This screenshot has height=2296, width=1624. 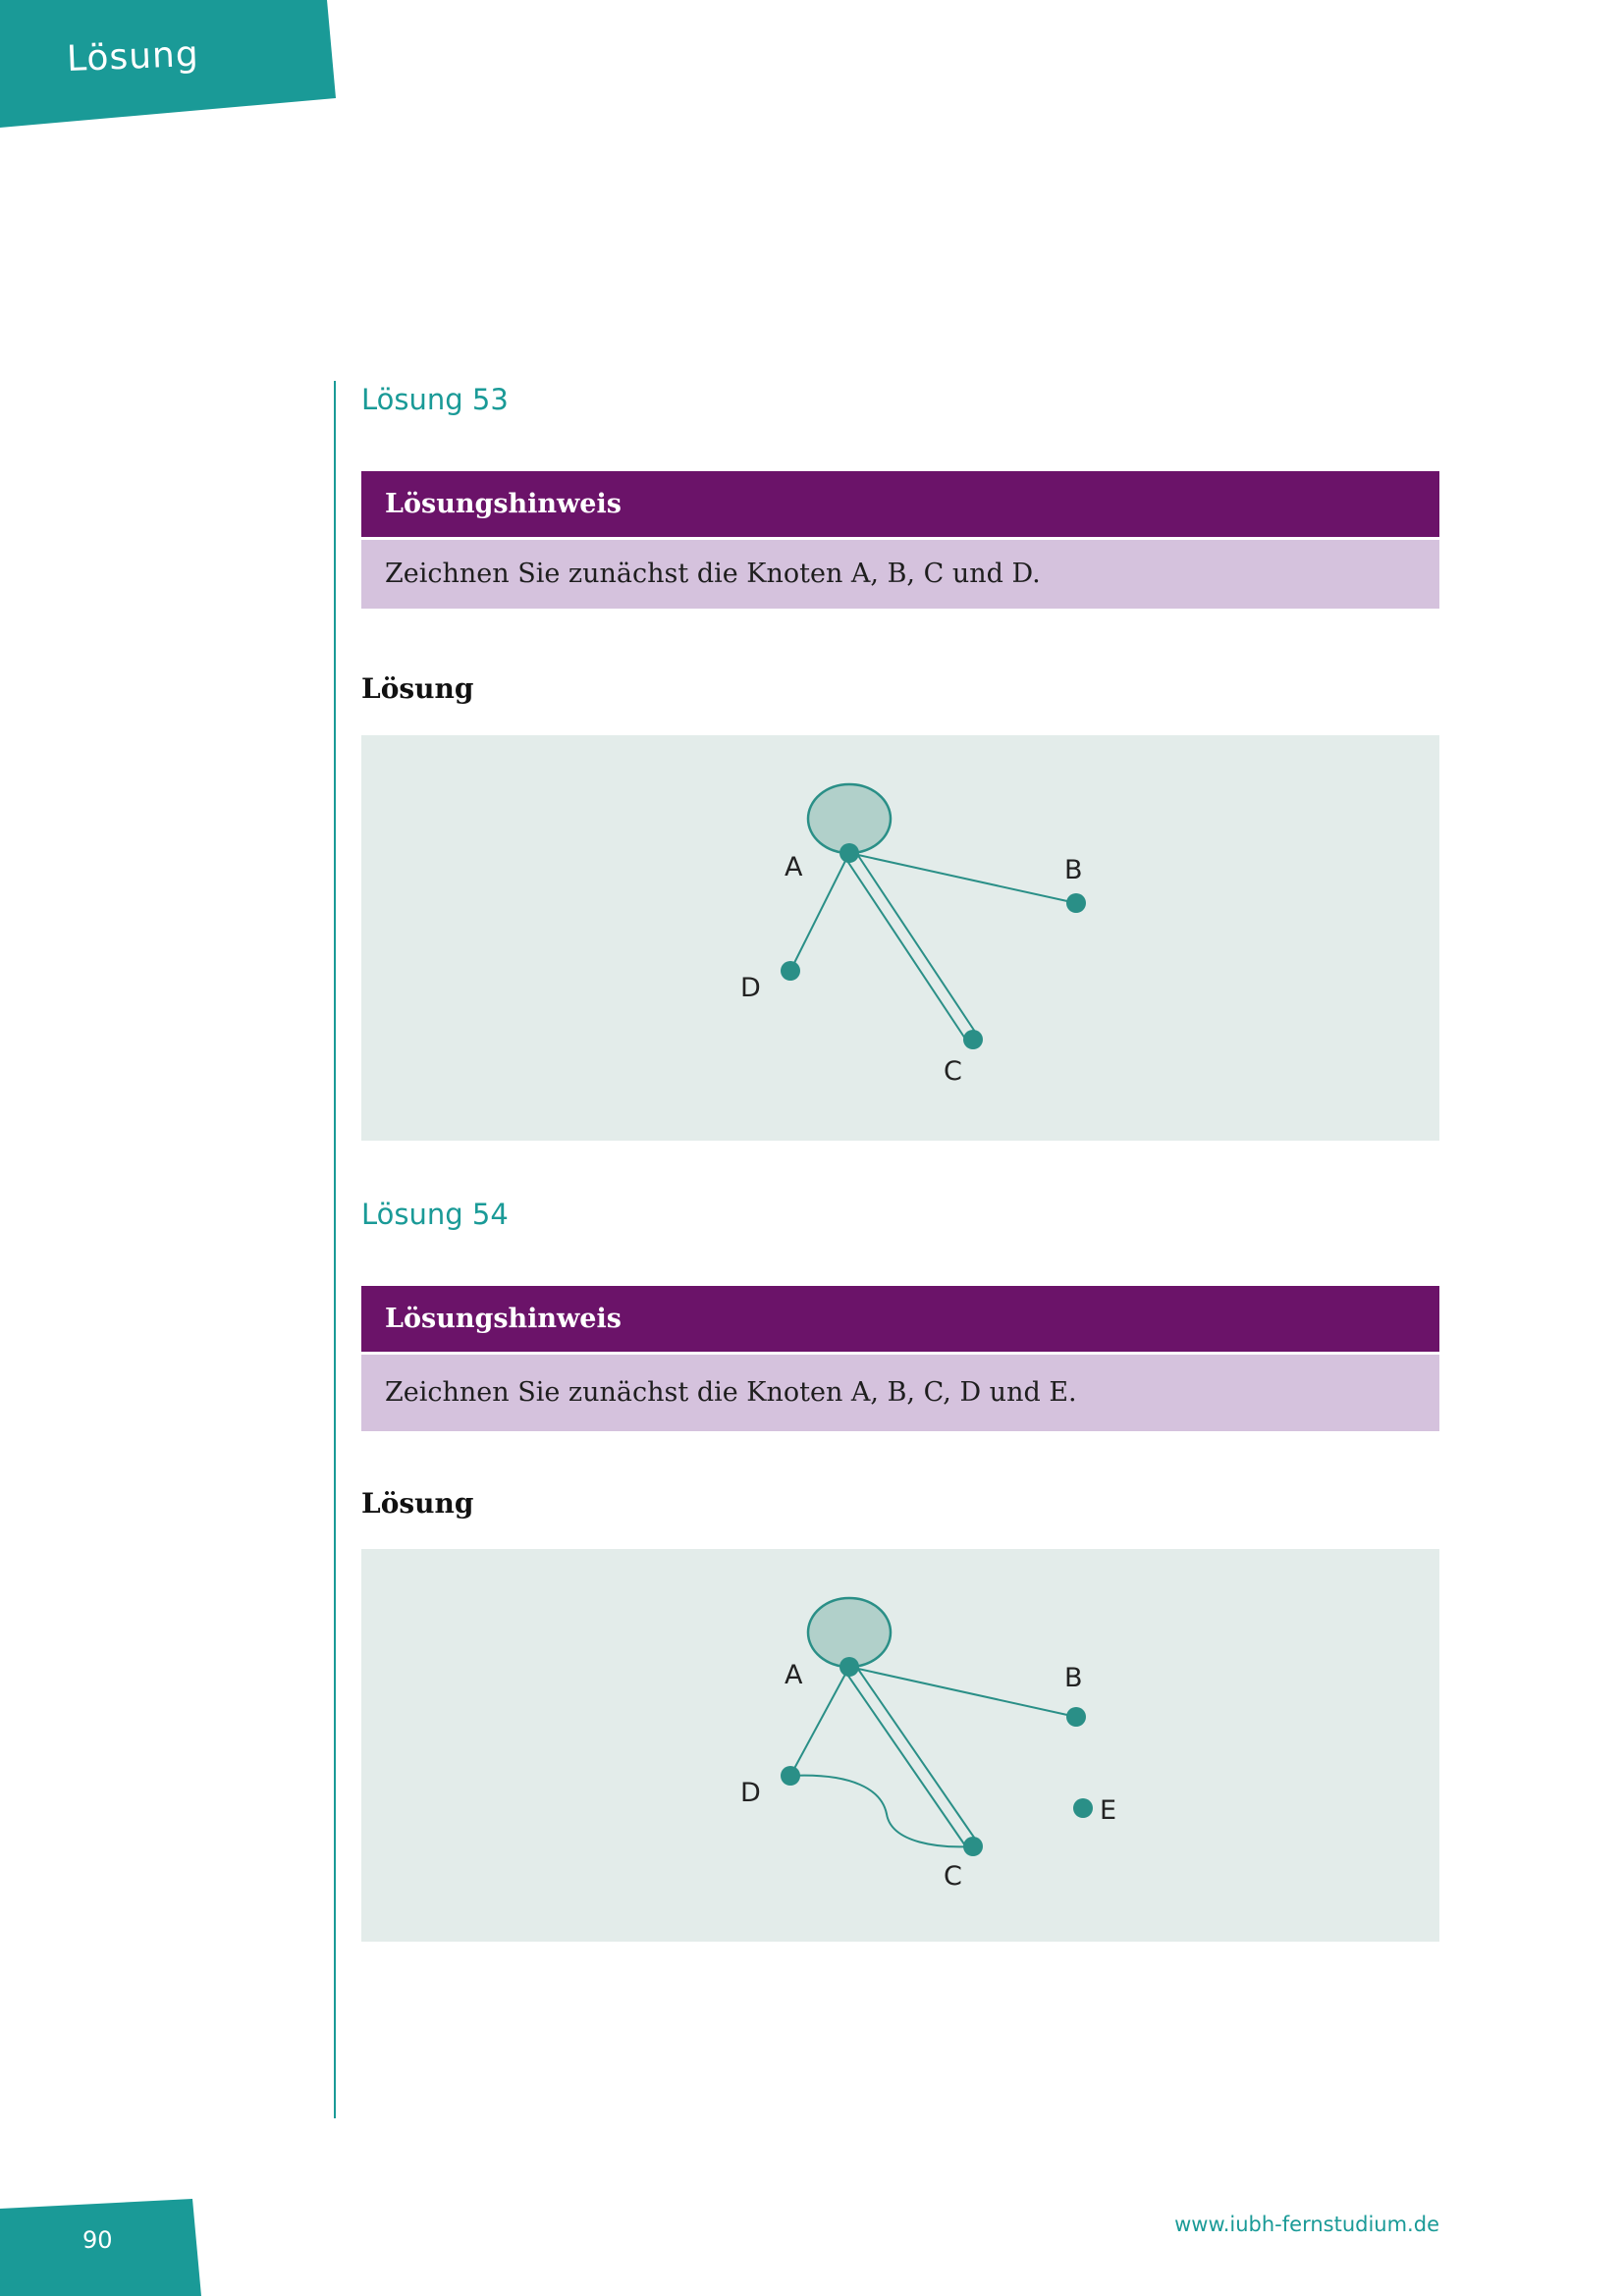 What do you see at coordinates (335, 1249) in the screenshot?
I see `margin-rule` at bounding box center [335, 1249].